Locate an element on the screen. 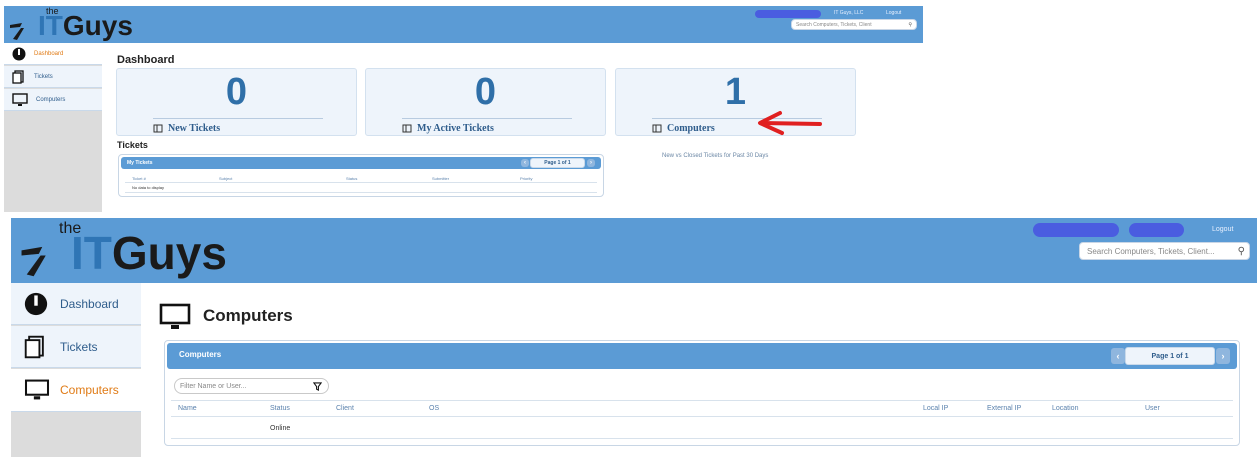  column-header: Client is located at coordinates (345, 408).